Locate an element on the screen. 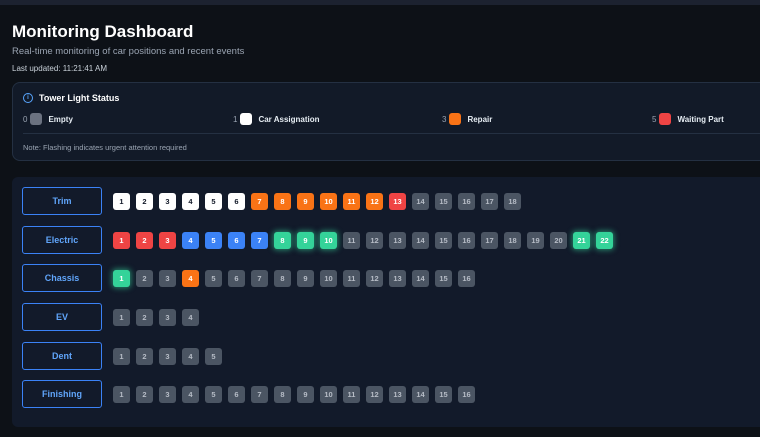 This screenshot has height=437, width=760. legend-item-waiting-part: 5 Waiting Part is located at coordinates (688, 119).